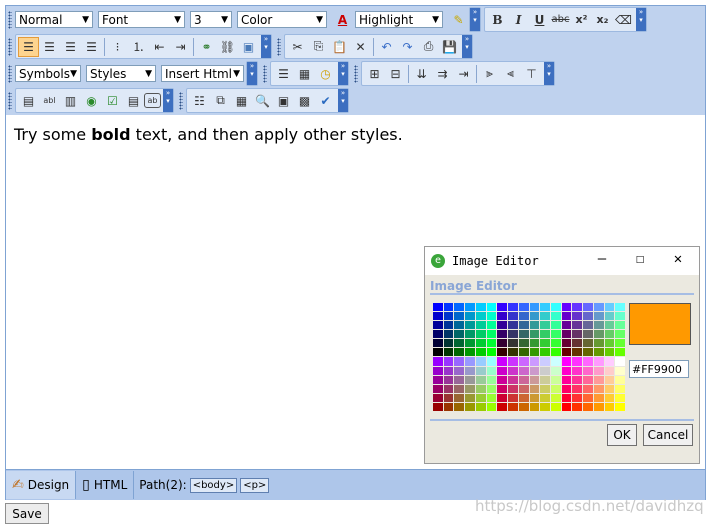  I want to click on symbols-select: Symbols ▼, so click(48, 73).